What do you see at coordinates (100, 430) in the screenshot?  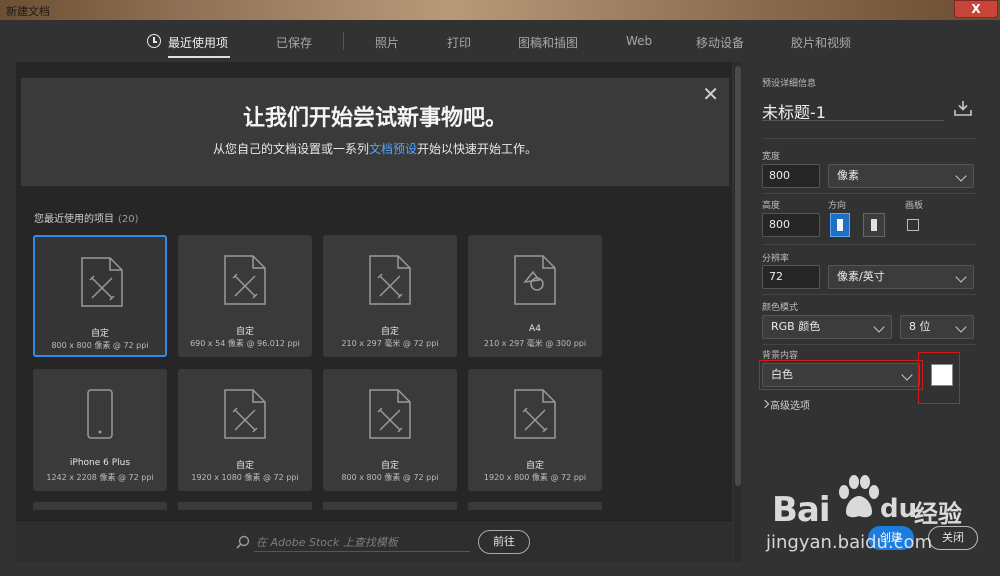 I see `preset-card: iPhone 6 Plus 1242 x 2208 像素 @ 72 ppi` at bounding box center [100, 430].